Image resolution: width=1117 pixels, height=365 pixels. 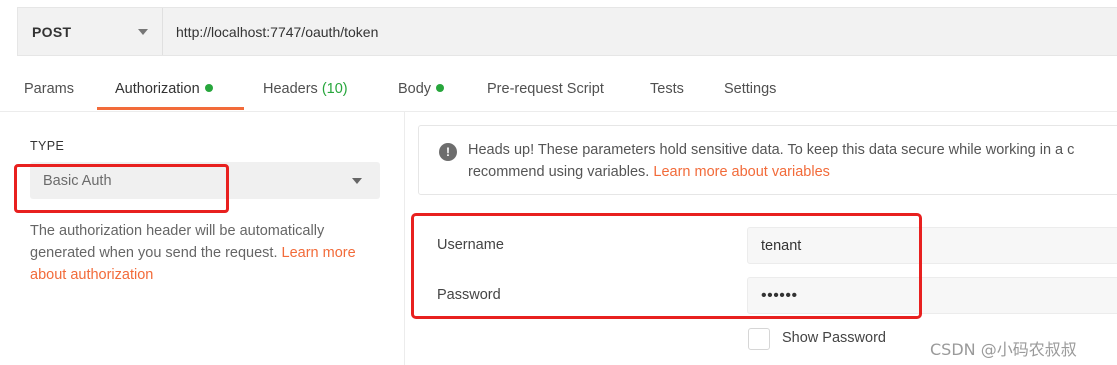 I want to click on tab-authorization: Authorization, so click(x=164, y=89).